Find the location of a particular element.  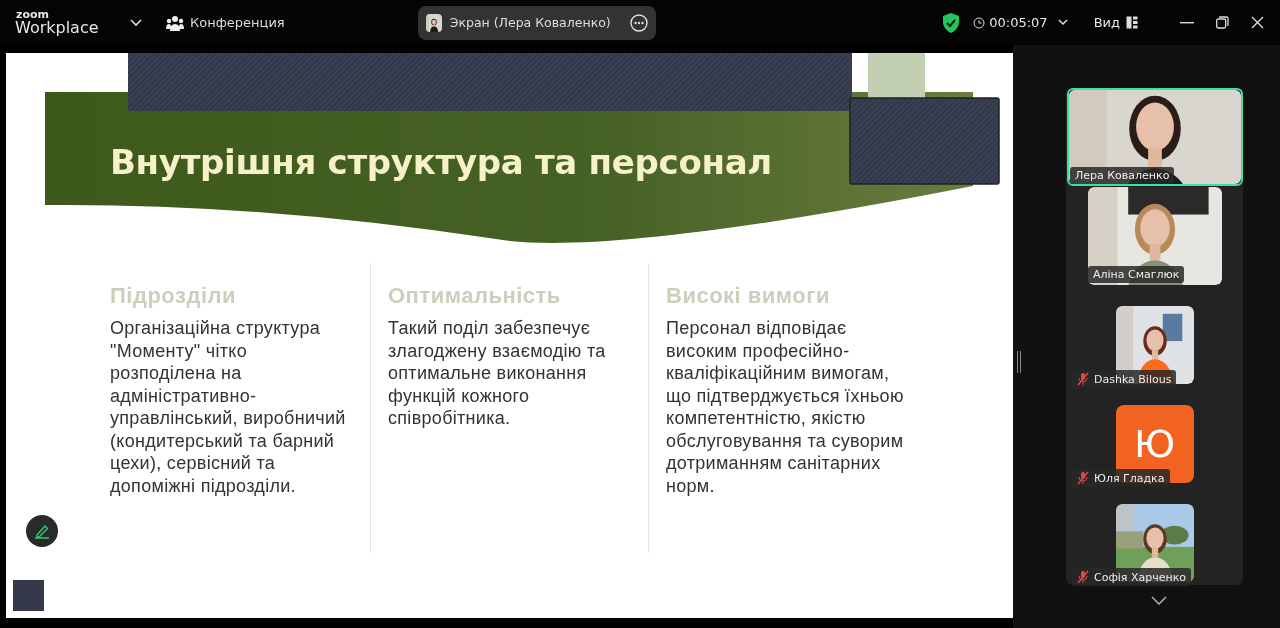

name-label: Софія Харченко is located at coordinates (1132, 577).